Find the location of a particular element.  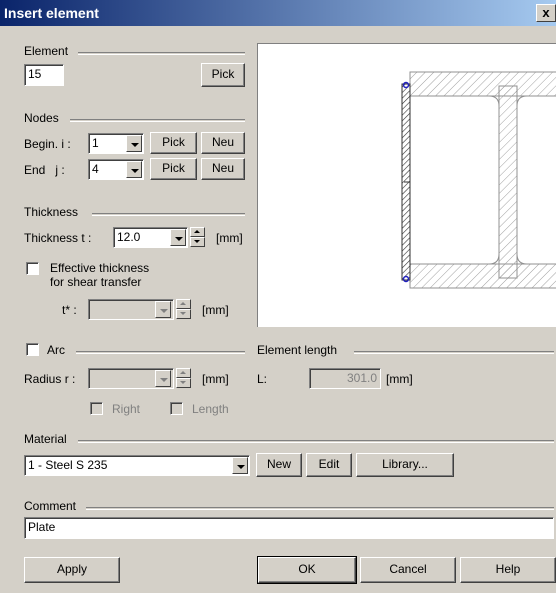

comment-input: Plate is located at coordinates (289, 528).